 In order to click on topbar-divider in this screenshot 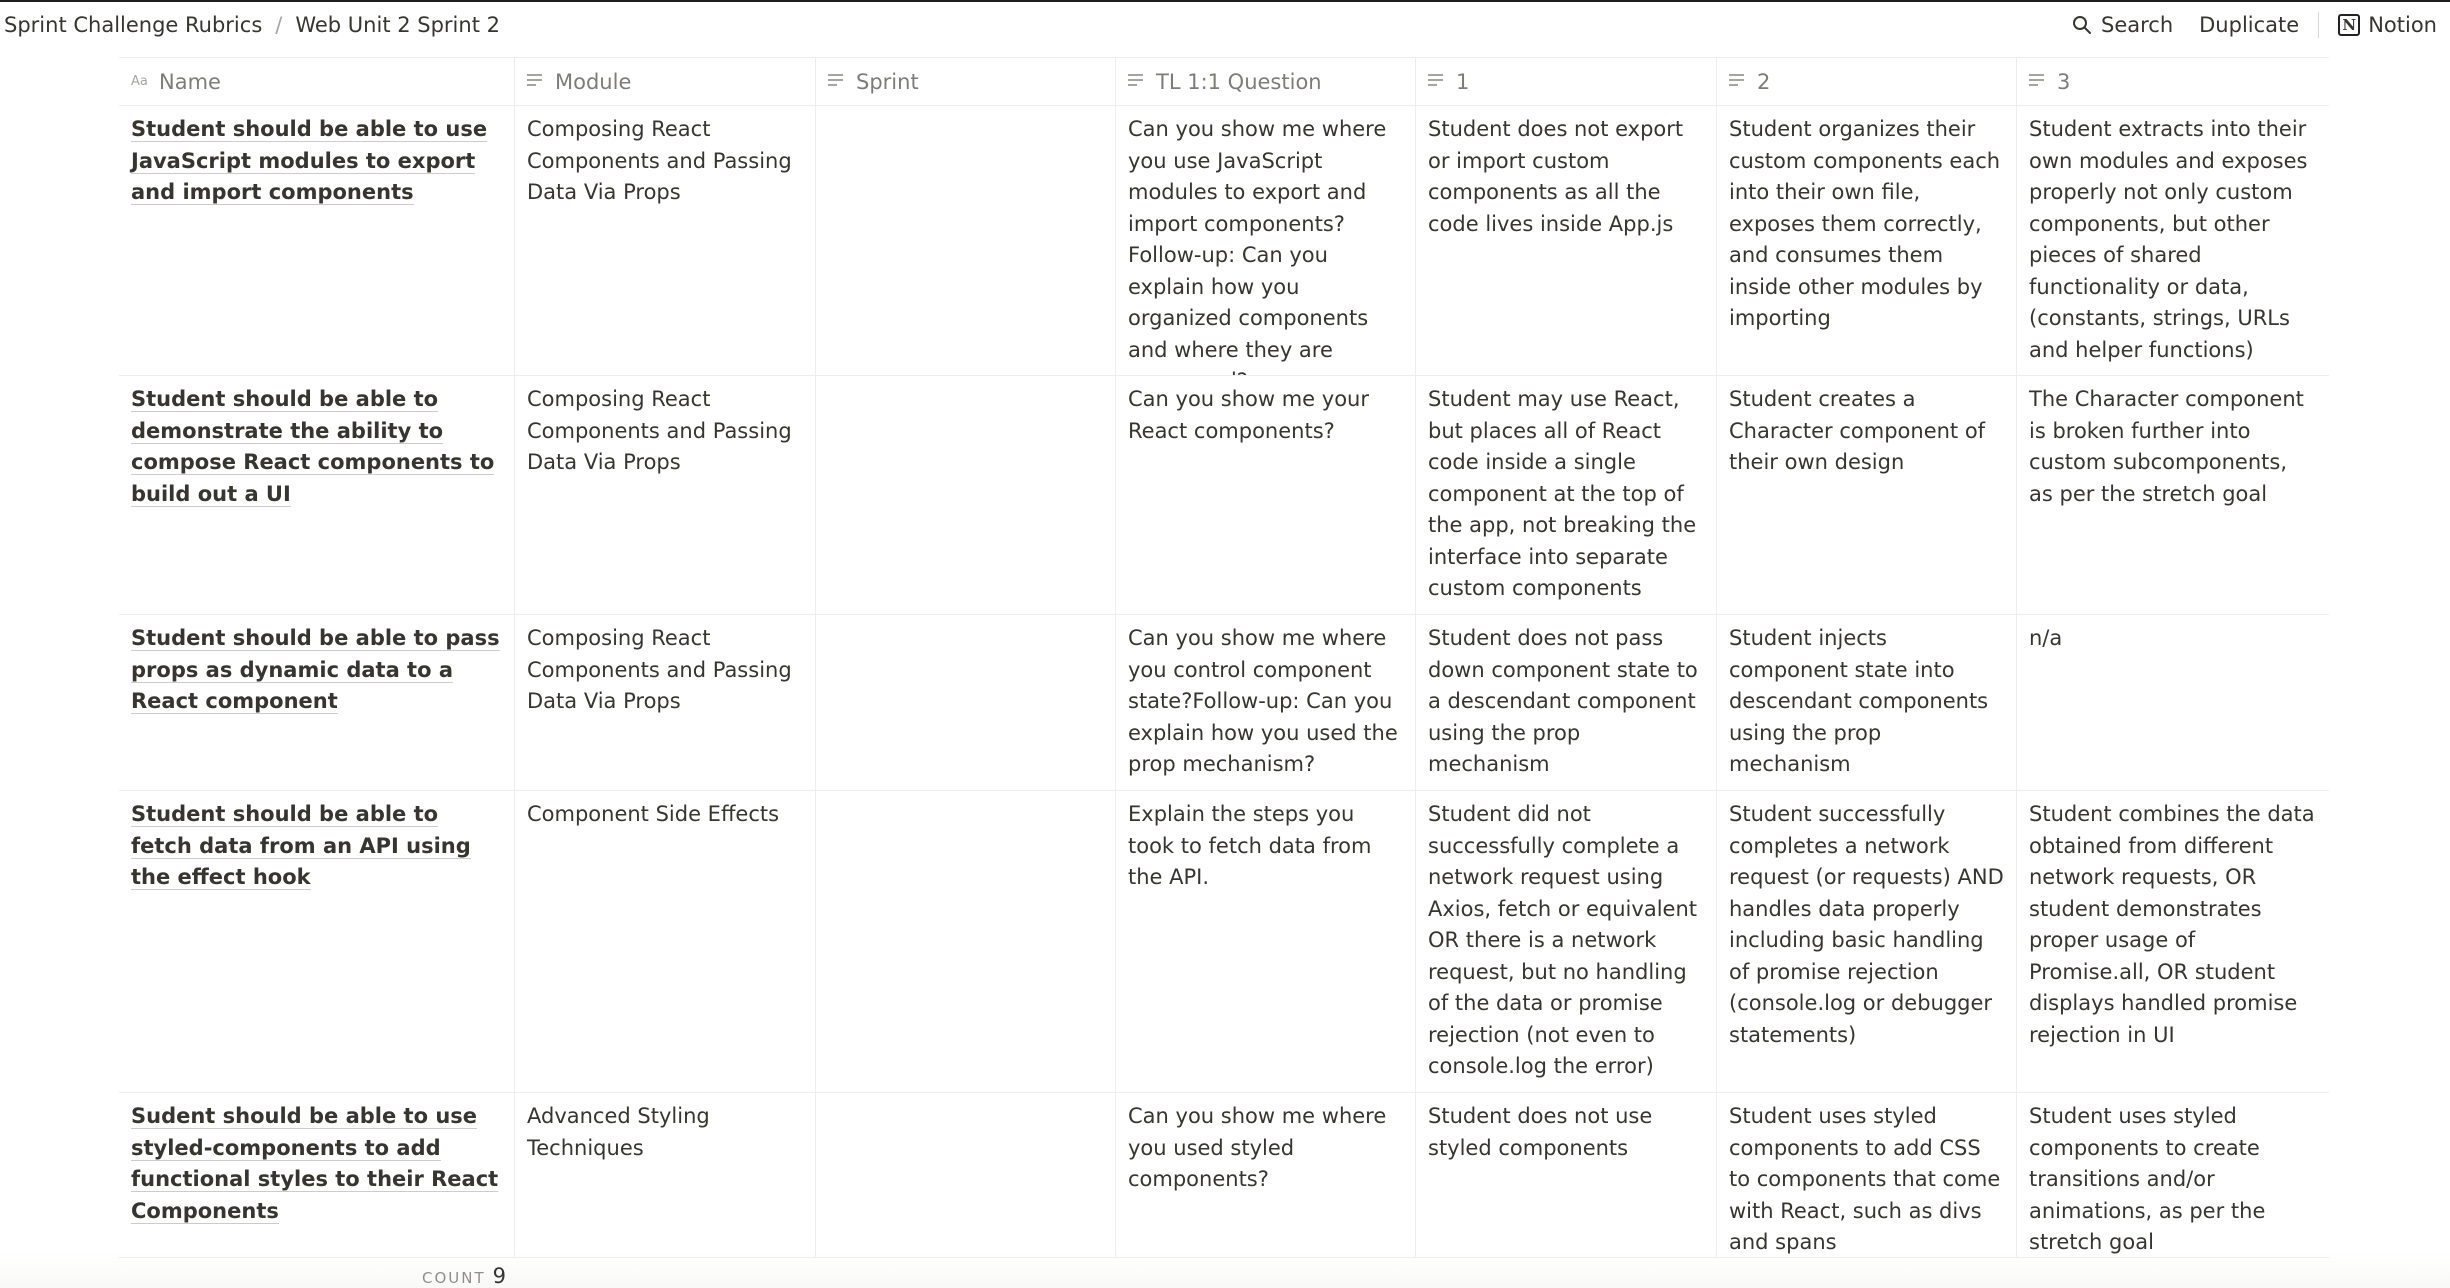, I will do `click(2319, 24)`.